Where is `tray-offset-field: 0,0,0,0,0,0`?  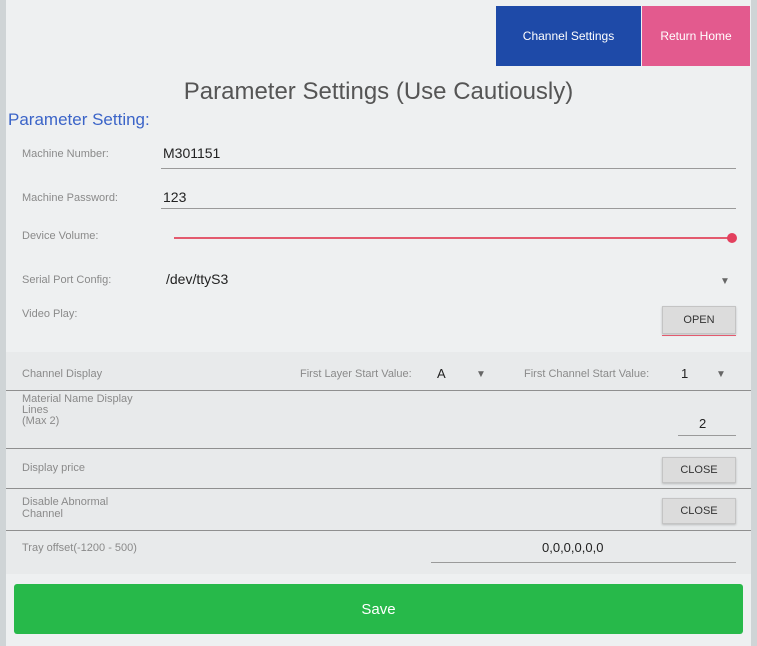 tray-offset-field: 0,0,0,0,0,0 is located at coordinates (572, 547).